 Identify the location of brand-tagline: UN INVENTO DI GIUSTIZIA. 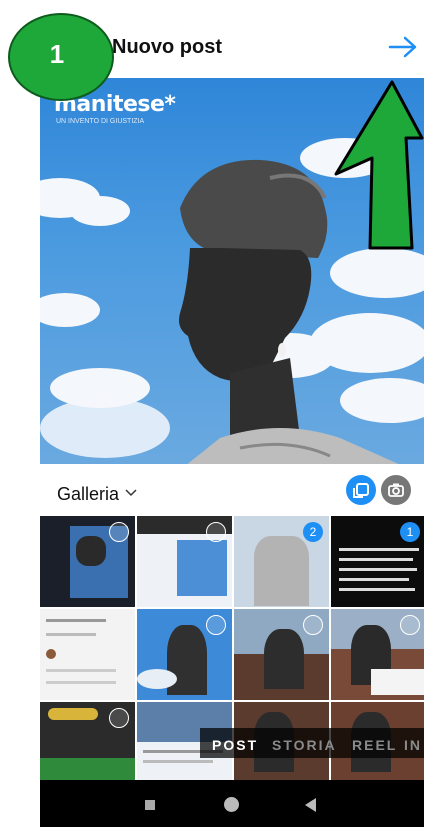
(100, 121).